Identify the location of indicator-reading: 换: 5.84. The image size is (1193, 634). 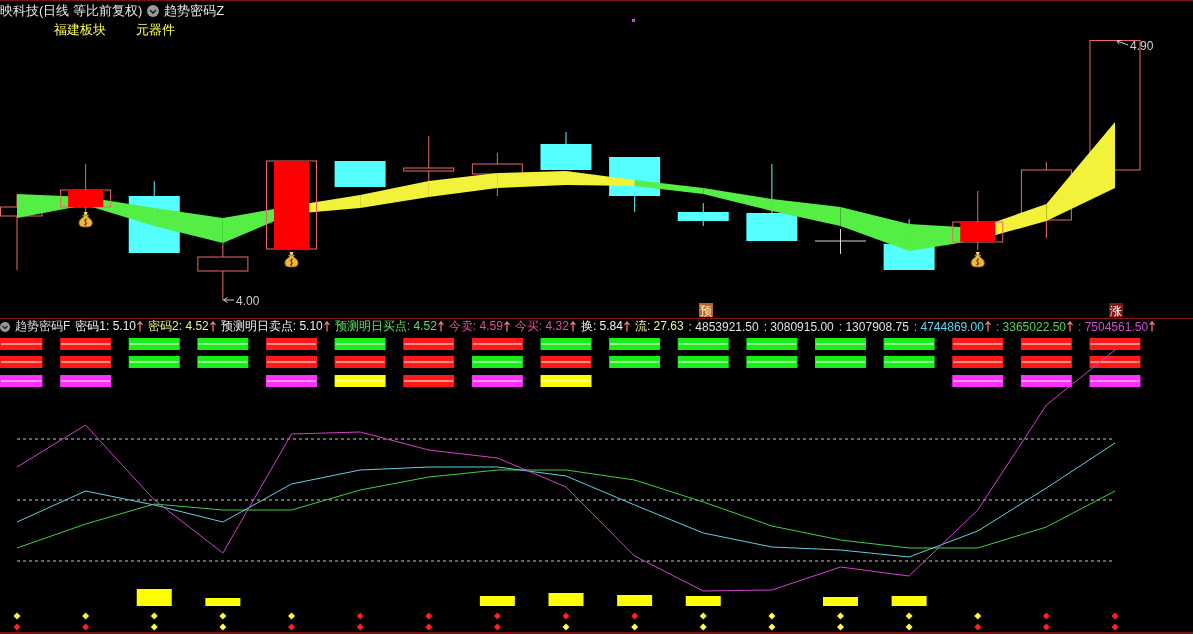
(601, 326).